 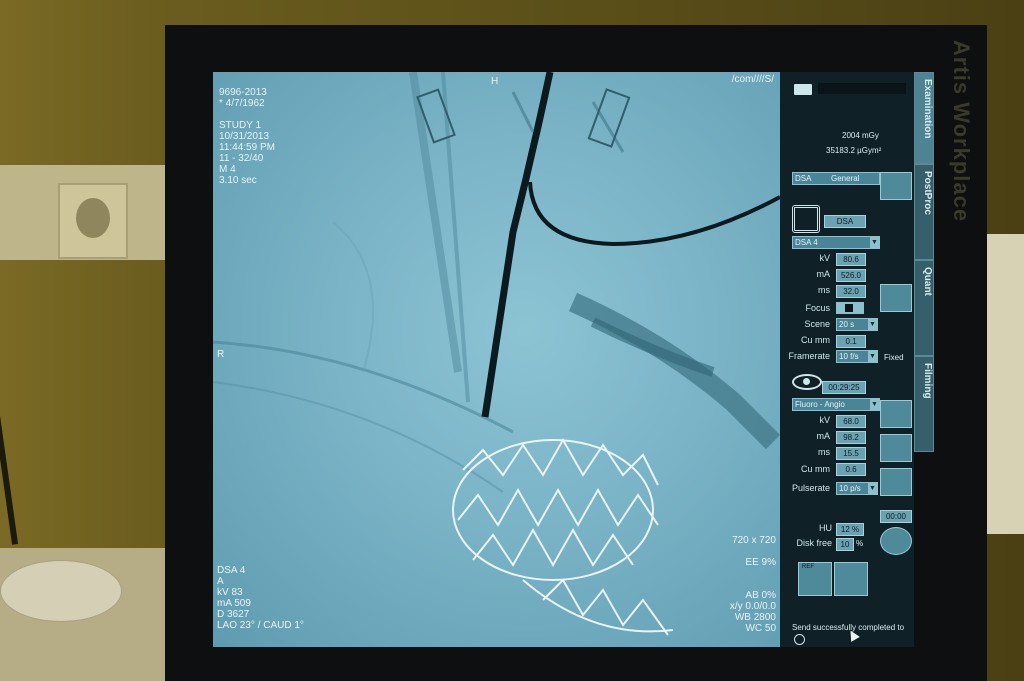 I want to click on eye-pupil-icon, so click(x=806, y=381).